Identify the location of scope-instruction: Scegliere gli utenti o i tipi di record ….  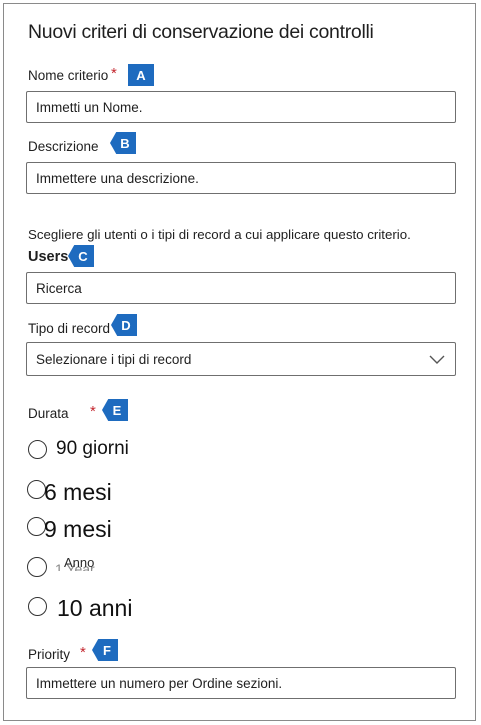
(219, 234).